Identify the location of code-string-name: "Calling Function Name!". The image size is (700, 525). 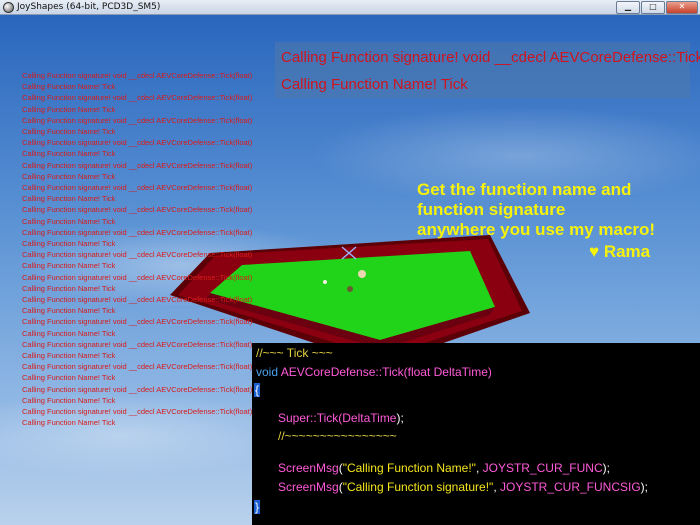
(409, 468).